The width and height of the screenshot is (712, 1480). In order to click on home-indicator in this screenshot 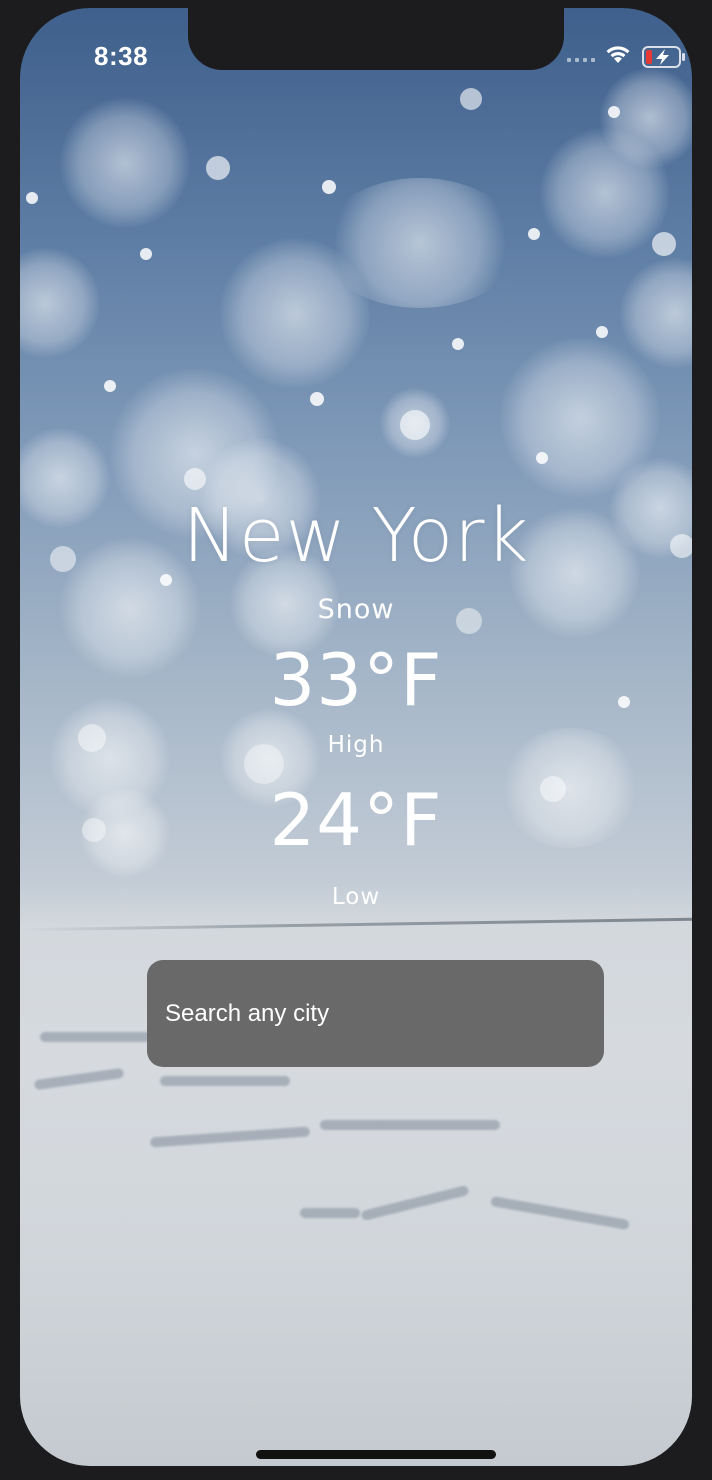, I will do `click(376, 1454)`.